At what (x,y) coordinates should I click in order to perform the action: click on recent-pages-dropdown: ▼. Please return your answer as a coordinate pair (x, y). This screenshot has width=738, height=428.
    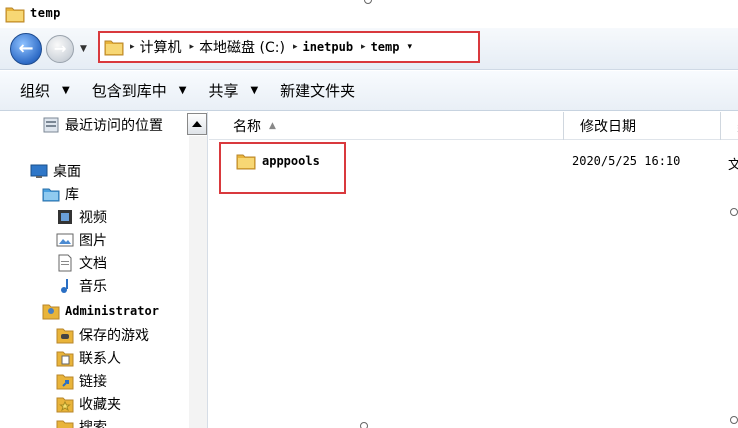
    Looking at the image, I should click on (83, 49).